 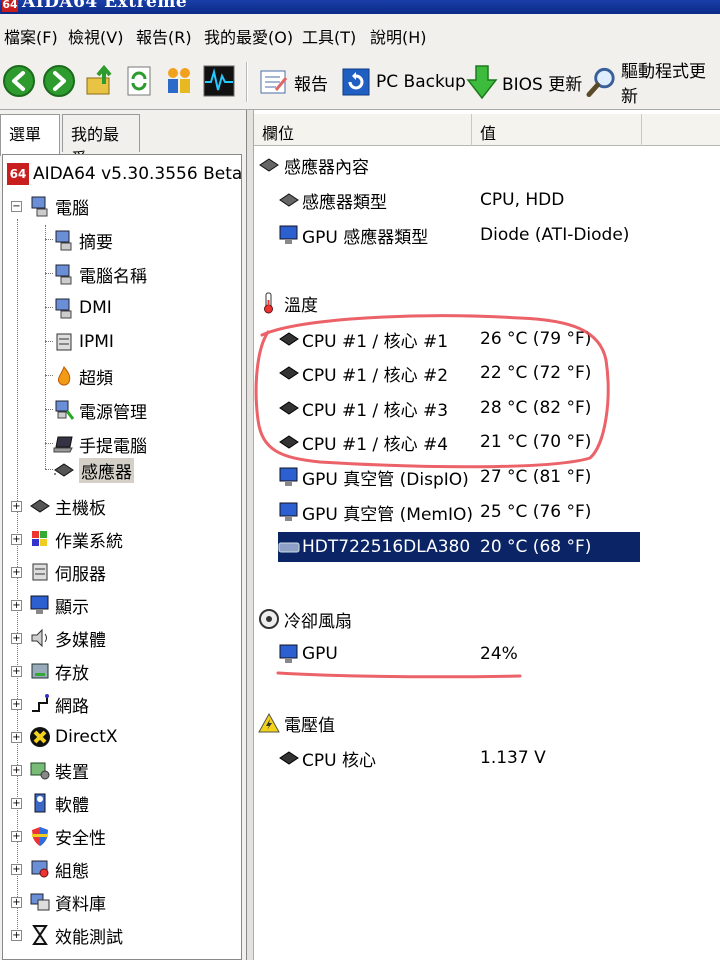 What do you see at coordinates (50, 671) in the screenshot?
I see `tree-item-storage: + 存放` at bounding box center [50, 671].